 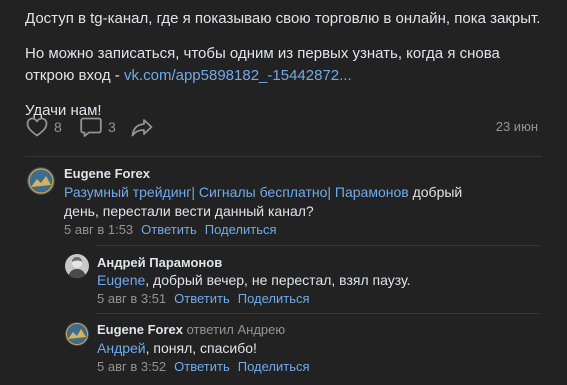 I want to click on comment-time: 5 авг в 1:53, so click(x=98, y=229).